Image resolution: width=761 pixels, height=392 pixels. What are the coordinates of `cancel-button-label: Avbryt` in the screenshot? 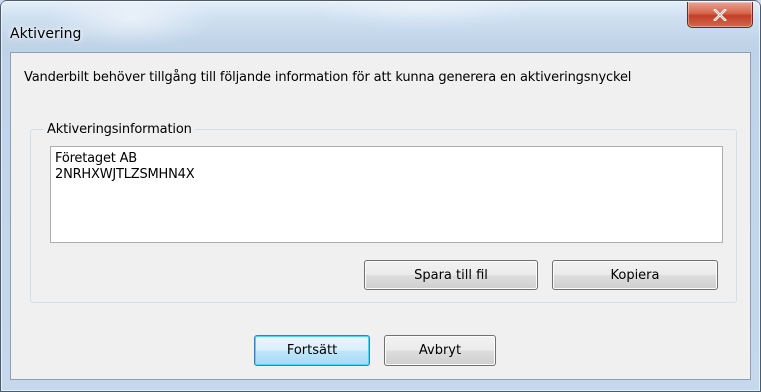 It's located at (440, 350).